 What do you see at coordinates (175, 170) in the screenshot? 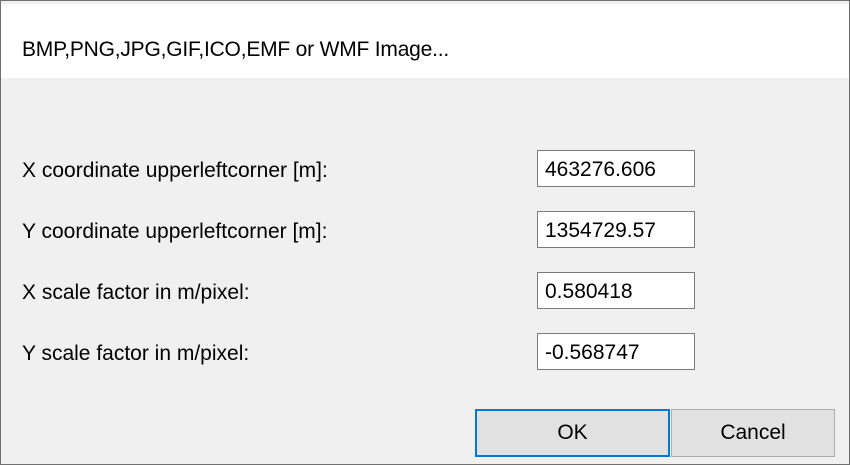
I see `x-coordinate-label: X coordinate upperleftcorner [m]:` at bounding box center [175, 170].